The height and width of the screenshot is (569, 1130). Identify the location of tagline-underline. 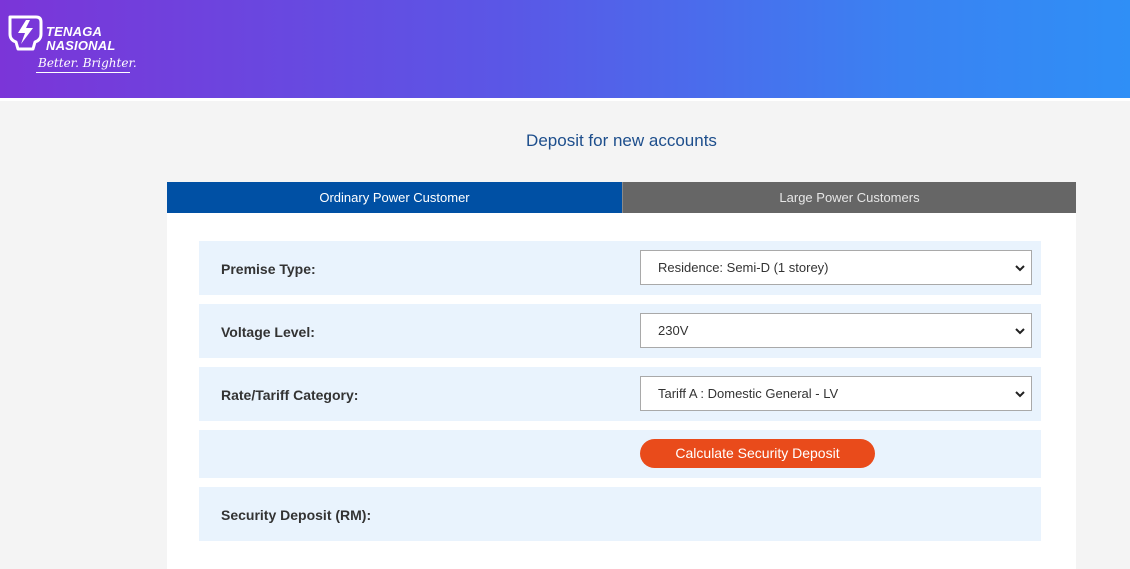
(83, 72).